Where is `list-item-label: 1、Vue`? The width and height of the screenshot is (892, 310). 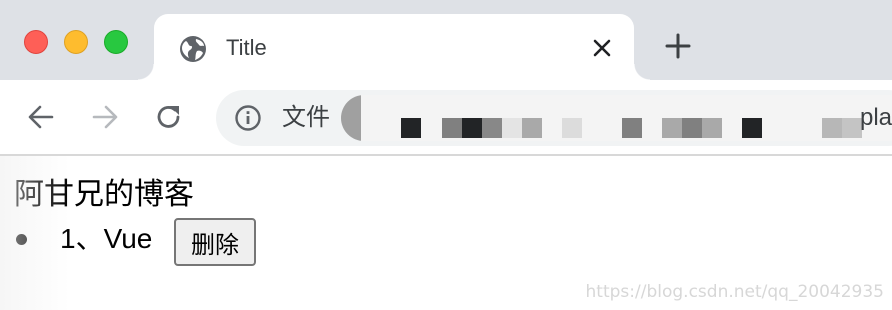 list-item-label: 1、Vue is located at coordinates (106, 238).